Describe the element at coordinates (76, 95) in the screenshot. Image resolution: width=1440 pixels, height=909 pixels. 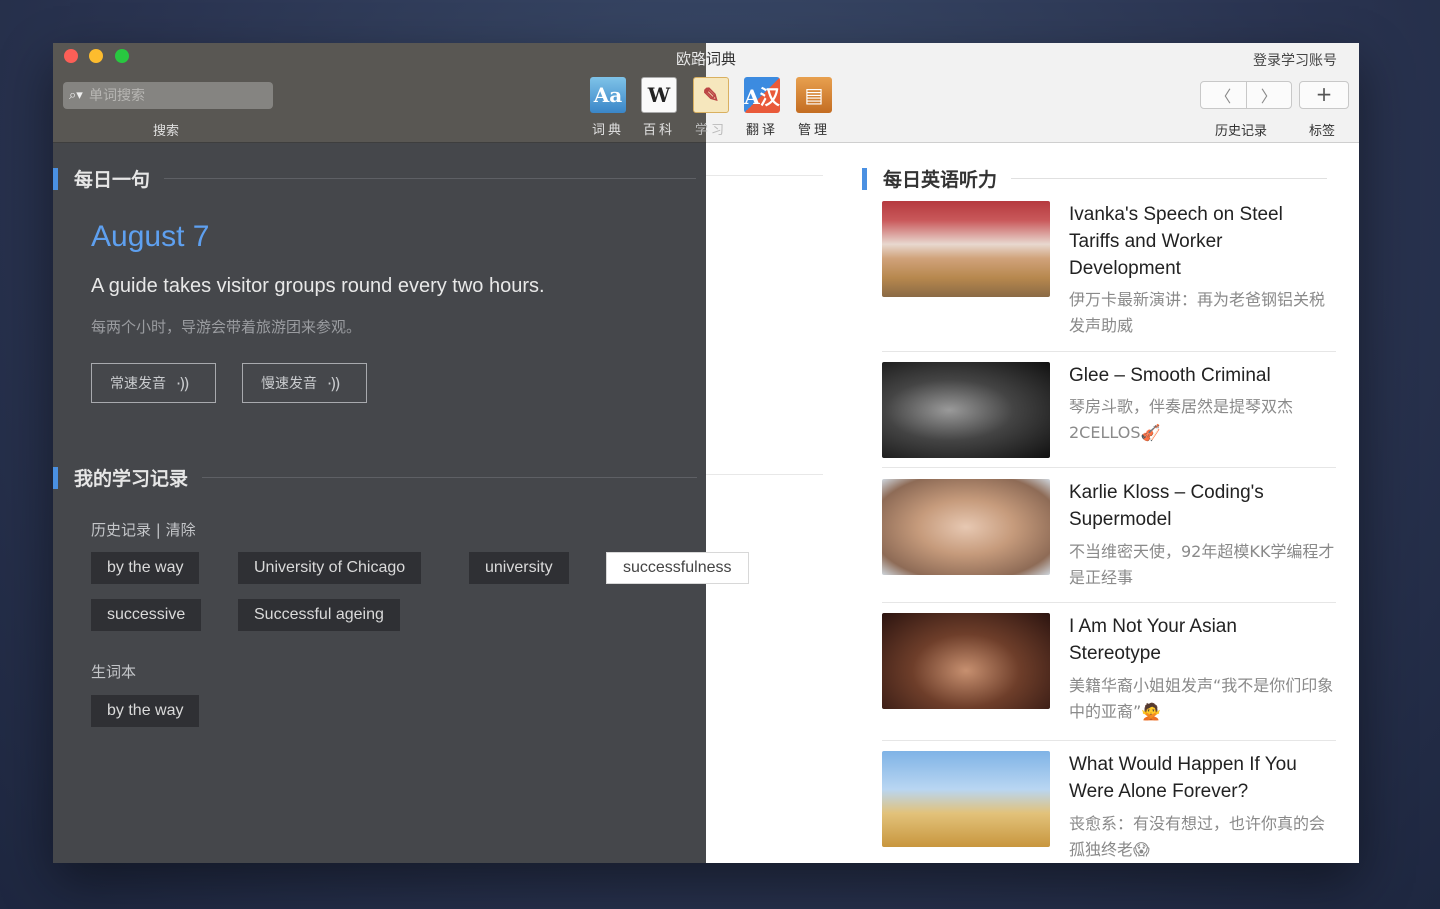
I see `search-icon: ⌕▾` at that location.